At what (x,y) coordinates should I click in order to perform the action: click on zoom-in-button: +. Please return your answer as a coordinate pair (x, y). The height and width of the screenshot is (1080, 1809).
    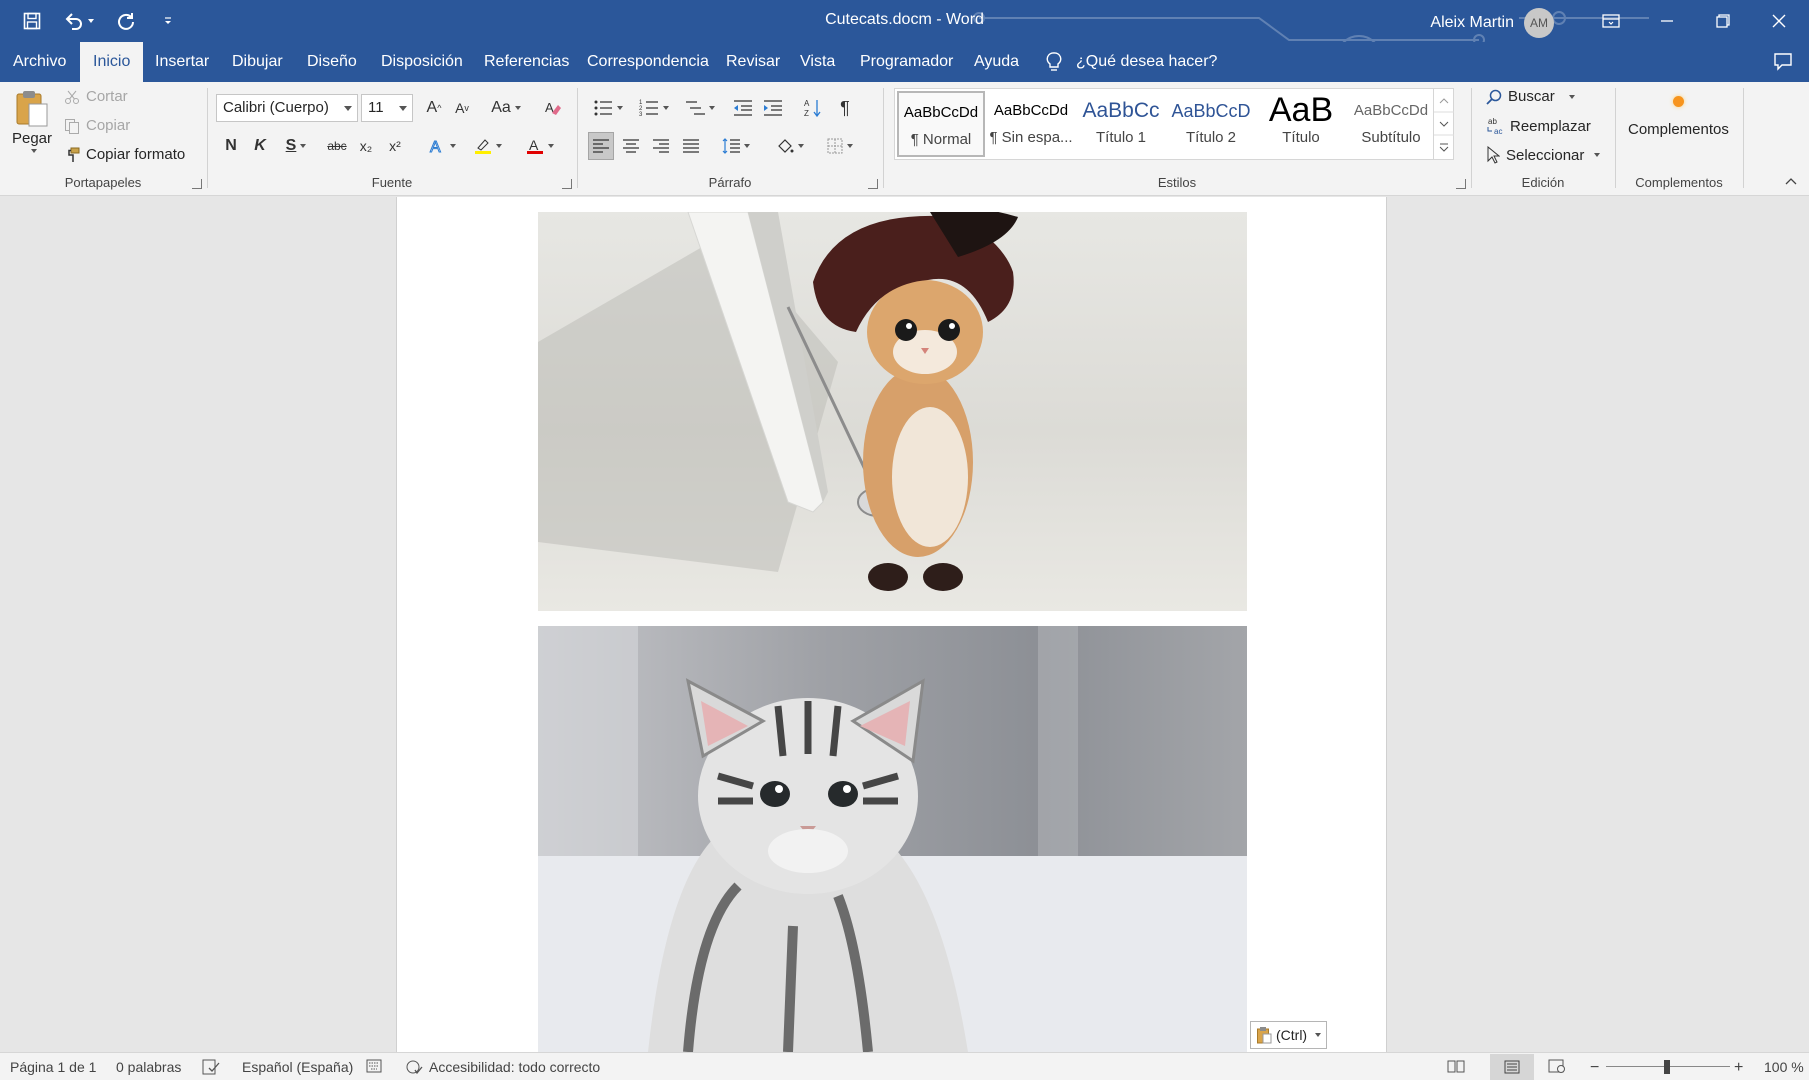
    Looking at the image, I should click on (1738, 1068).